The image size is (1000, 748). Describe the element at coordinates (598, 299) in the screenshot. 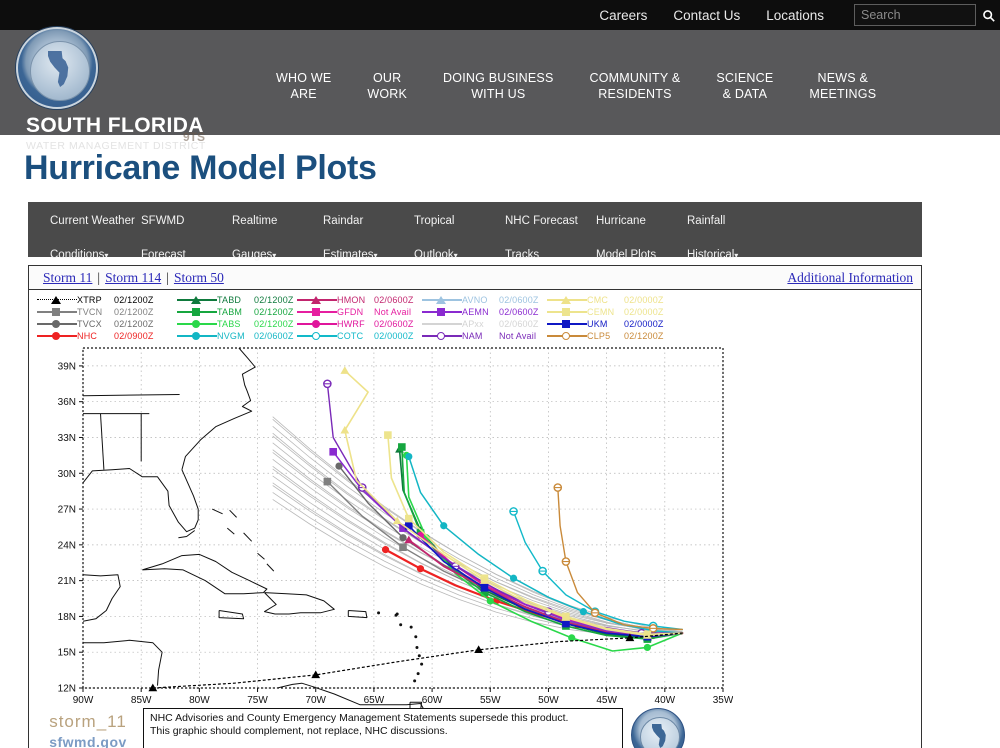

I see `legend-model-name: CMC` at that location.